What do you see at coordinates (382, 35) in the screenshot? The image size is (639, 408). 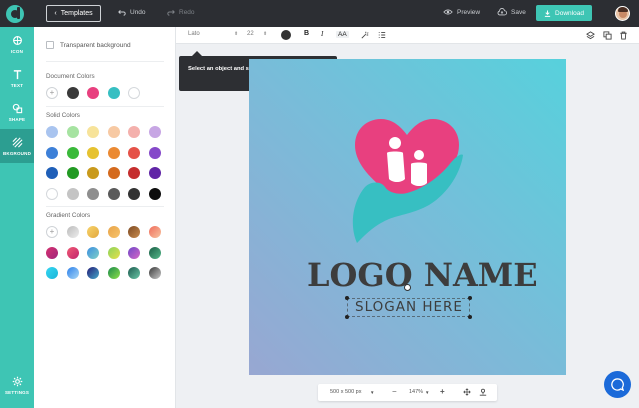 I see `list-icon` at bounding box center [382, 35].